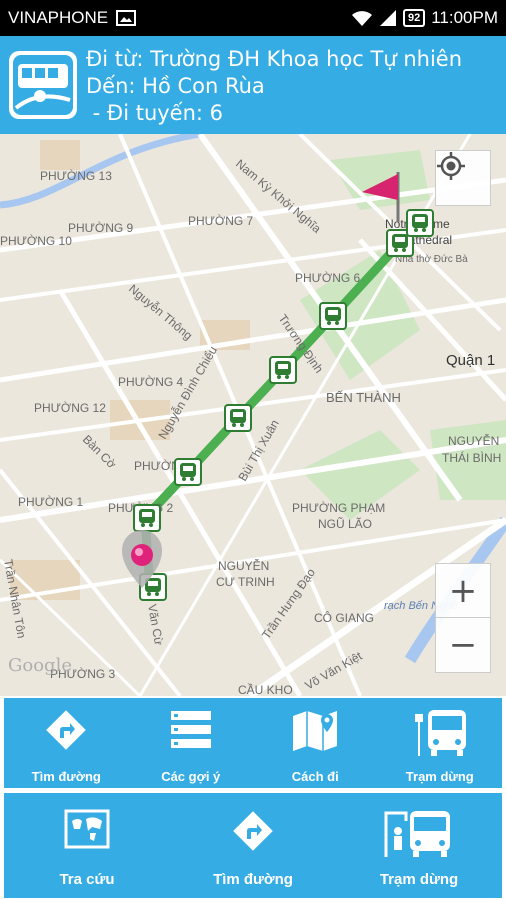  Describe the element at coordinates (328, 277) in the screenshot. I see `svg-text: PHƯỜNG 6` at that location.